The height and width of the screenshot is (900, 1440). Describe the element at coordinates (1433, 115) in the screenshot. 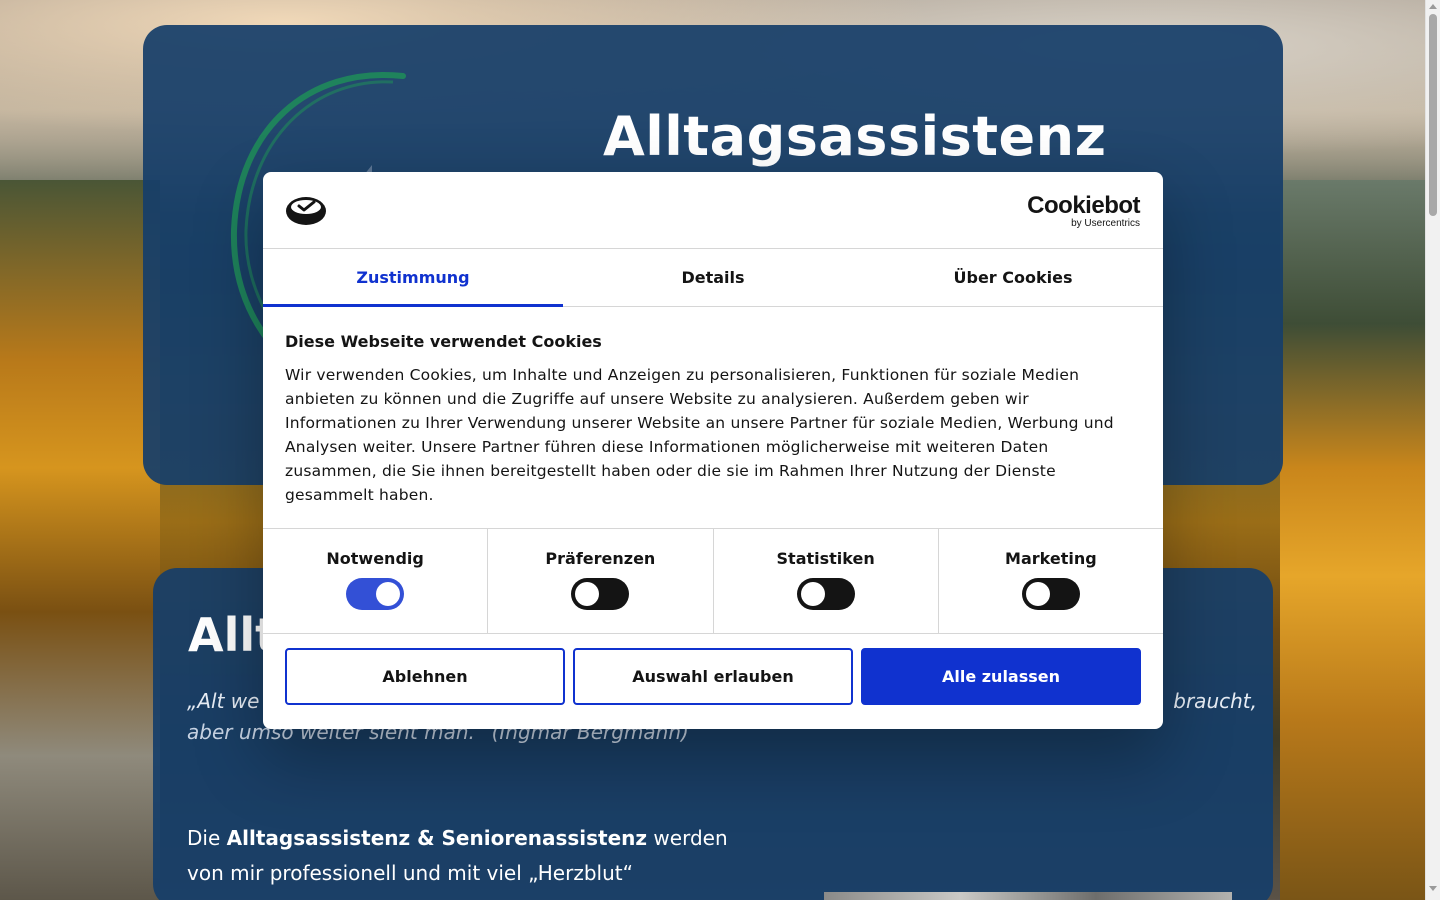

I see `scroll-thumb` at that location.